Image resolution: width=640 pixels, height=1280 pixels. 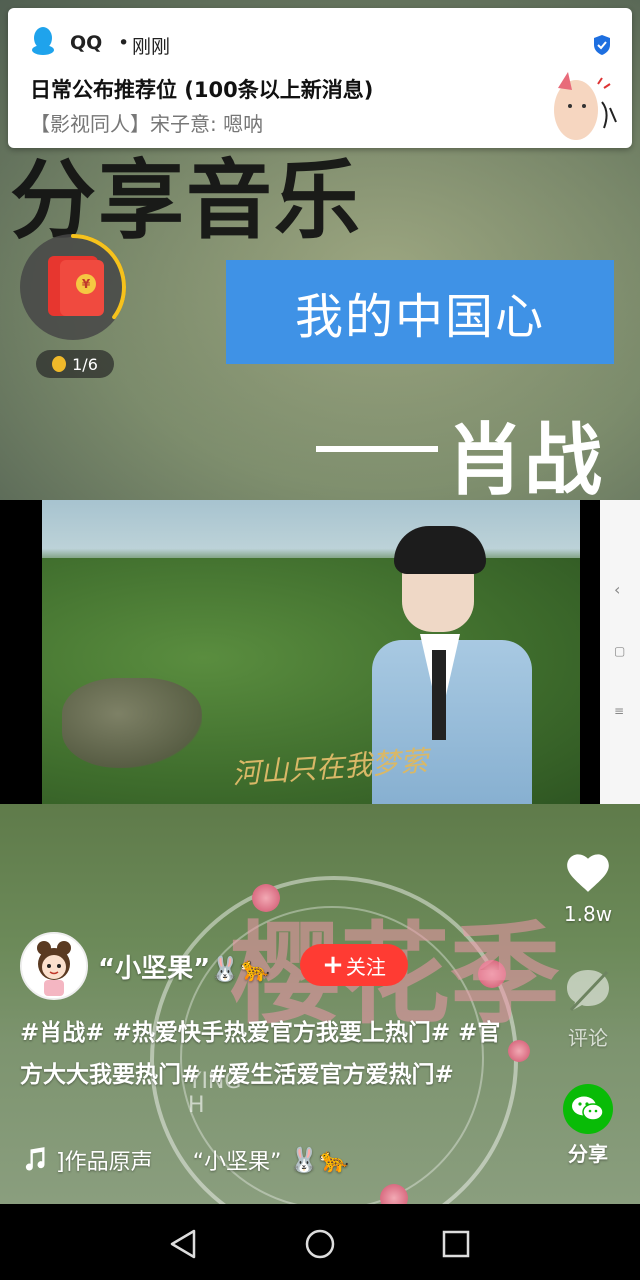 I want to click on verified-shield-icon, so click(x=602, y=45).